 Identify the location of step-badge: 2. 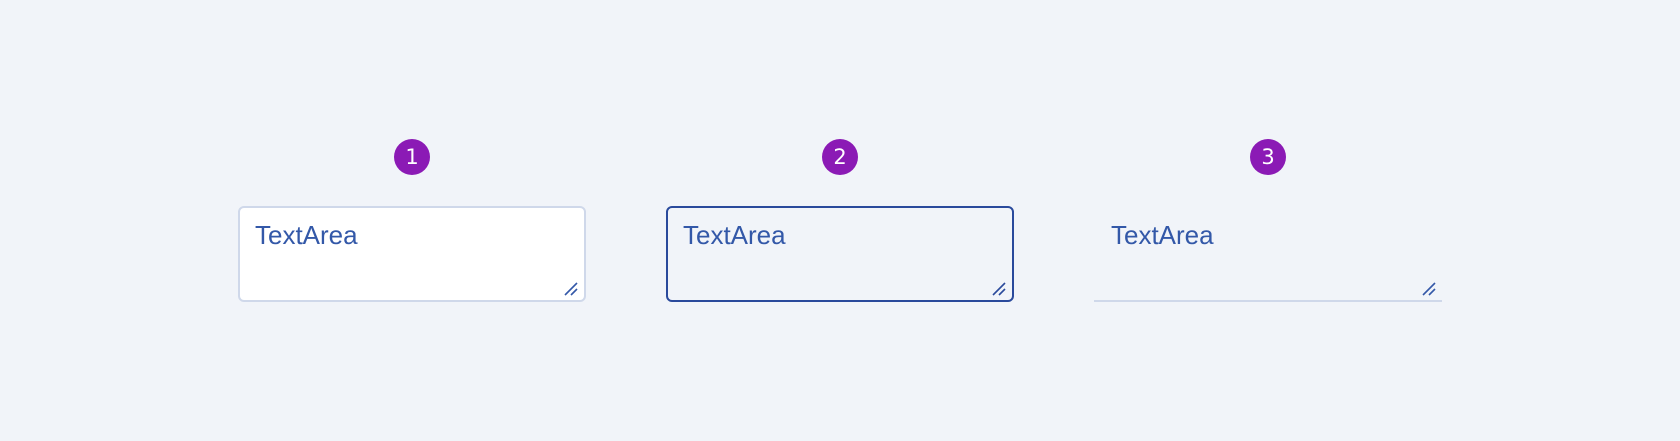
(840, 157).